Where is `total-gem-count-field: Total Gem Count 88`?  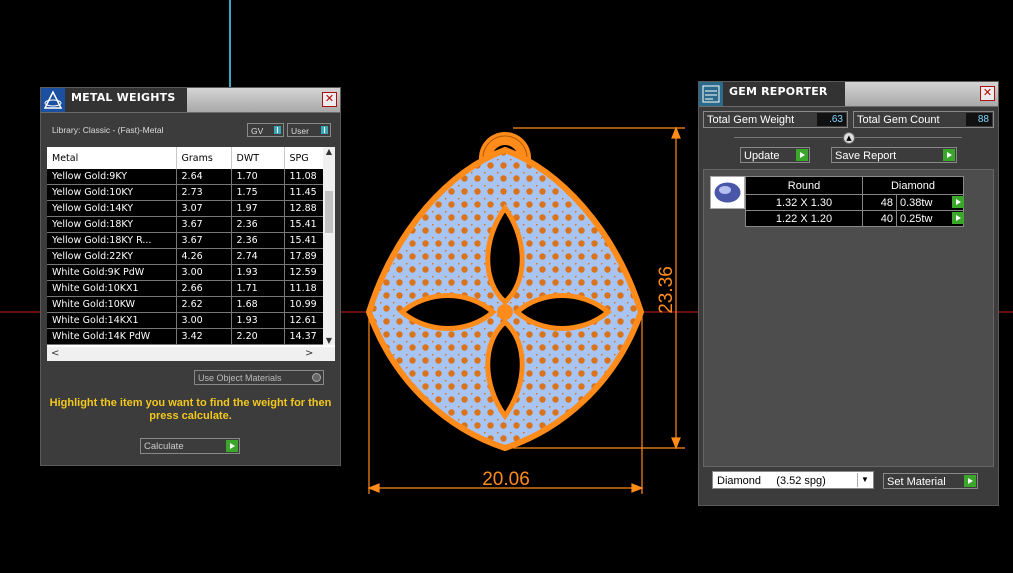
total-gem-count-field: Total Gem Count 88 is located at coordinates (923, 119).